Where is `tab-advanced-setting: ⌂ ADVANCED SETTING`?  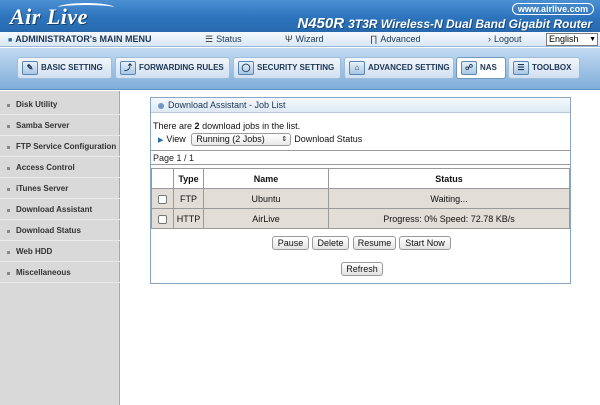 tab-advanced-setting: ⌂ ADVANCED SETTING is located at coordinates (399, 68).